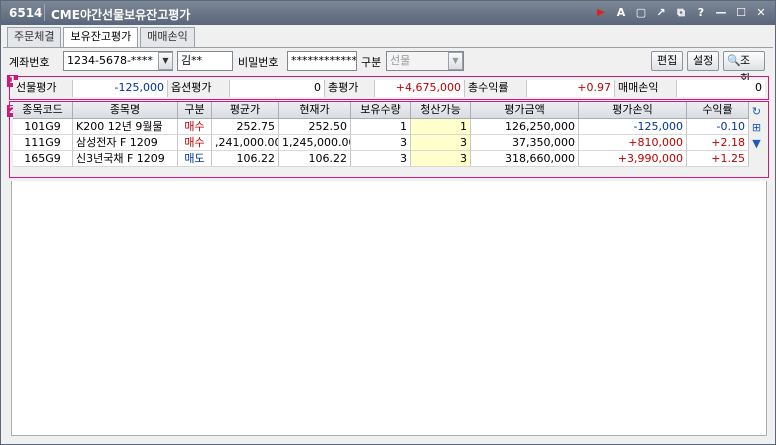 The image size is (776, 445). I want to click on options-eval-label: 옵션평가, so click(199, 88).